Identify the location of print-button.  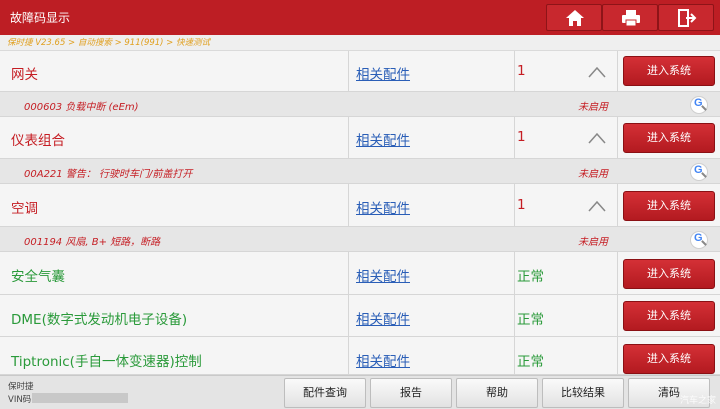
(630, 17).